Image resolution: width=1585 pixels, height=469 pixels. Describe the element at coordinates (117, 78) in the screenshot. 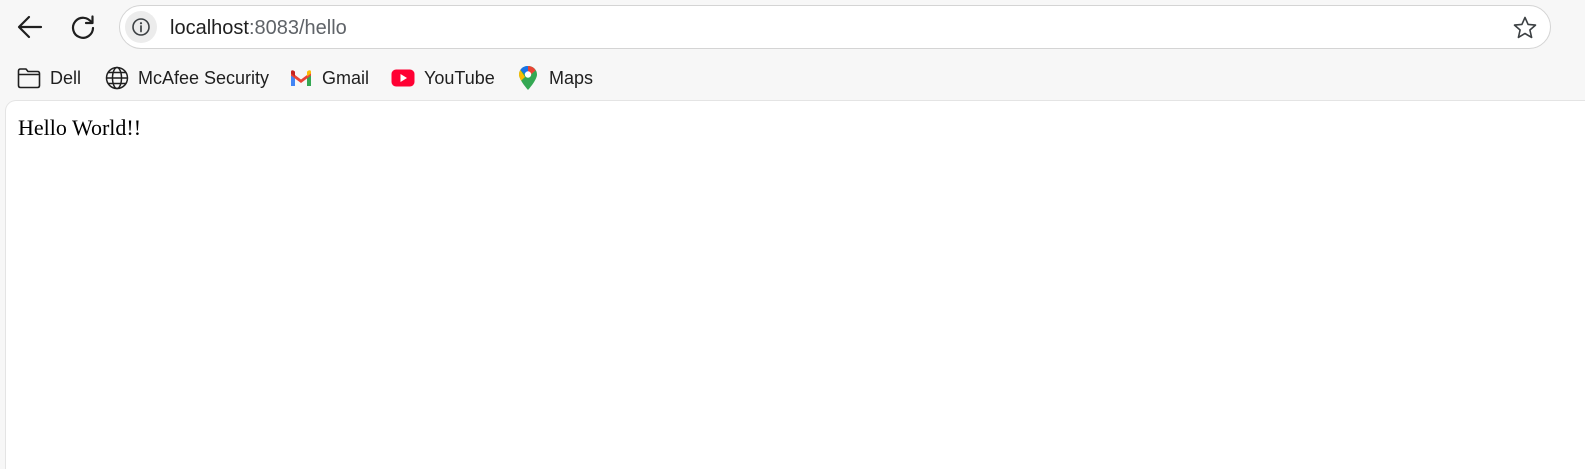

I see `globe-icon` at that location.